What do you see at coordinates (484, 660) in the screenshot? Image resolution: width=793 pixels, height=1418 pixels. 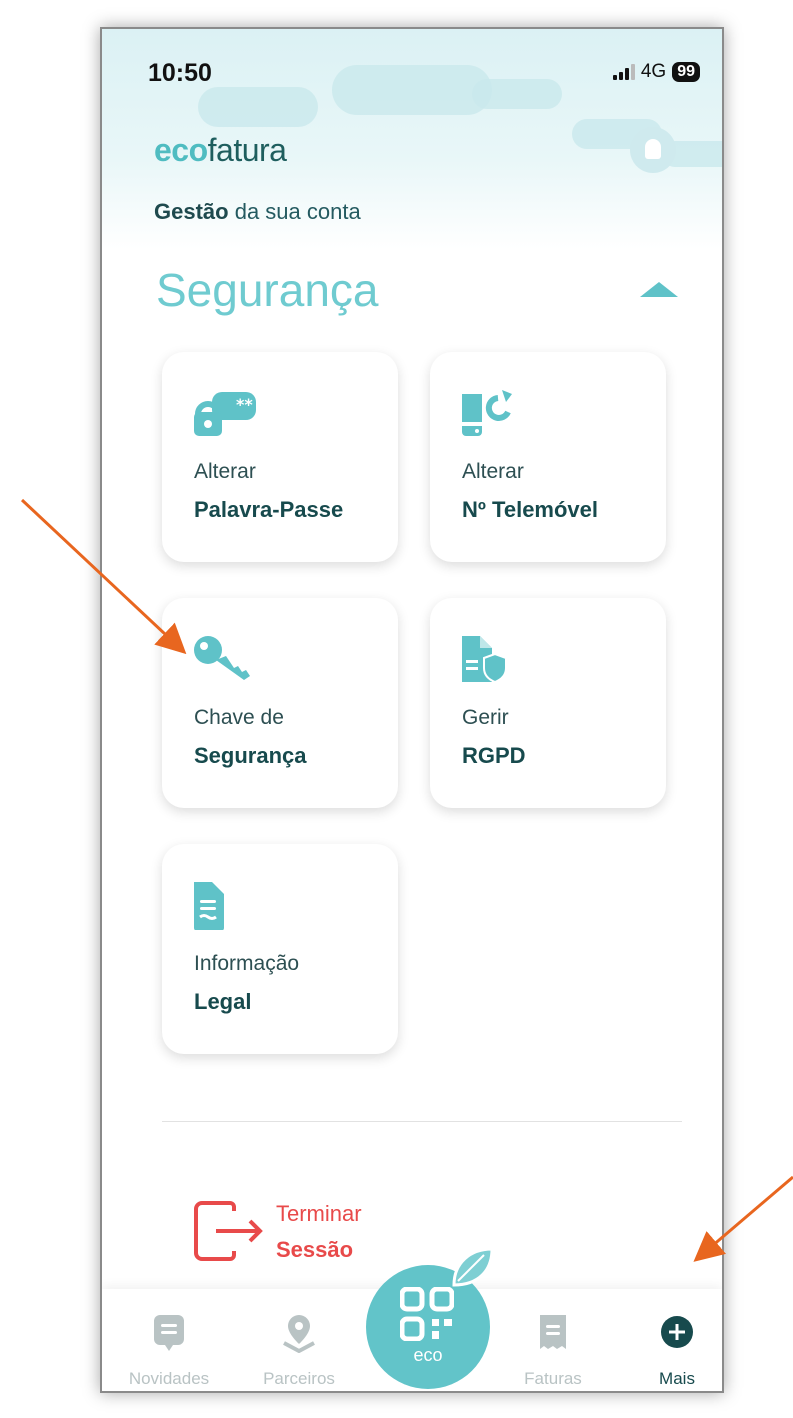 I see `document-shield-icon` at bounding box center [484, 660].